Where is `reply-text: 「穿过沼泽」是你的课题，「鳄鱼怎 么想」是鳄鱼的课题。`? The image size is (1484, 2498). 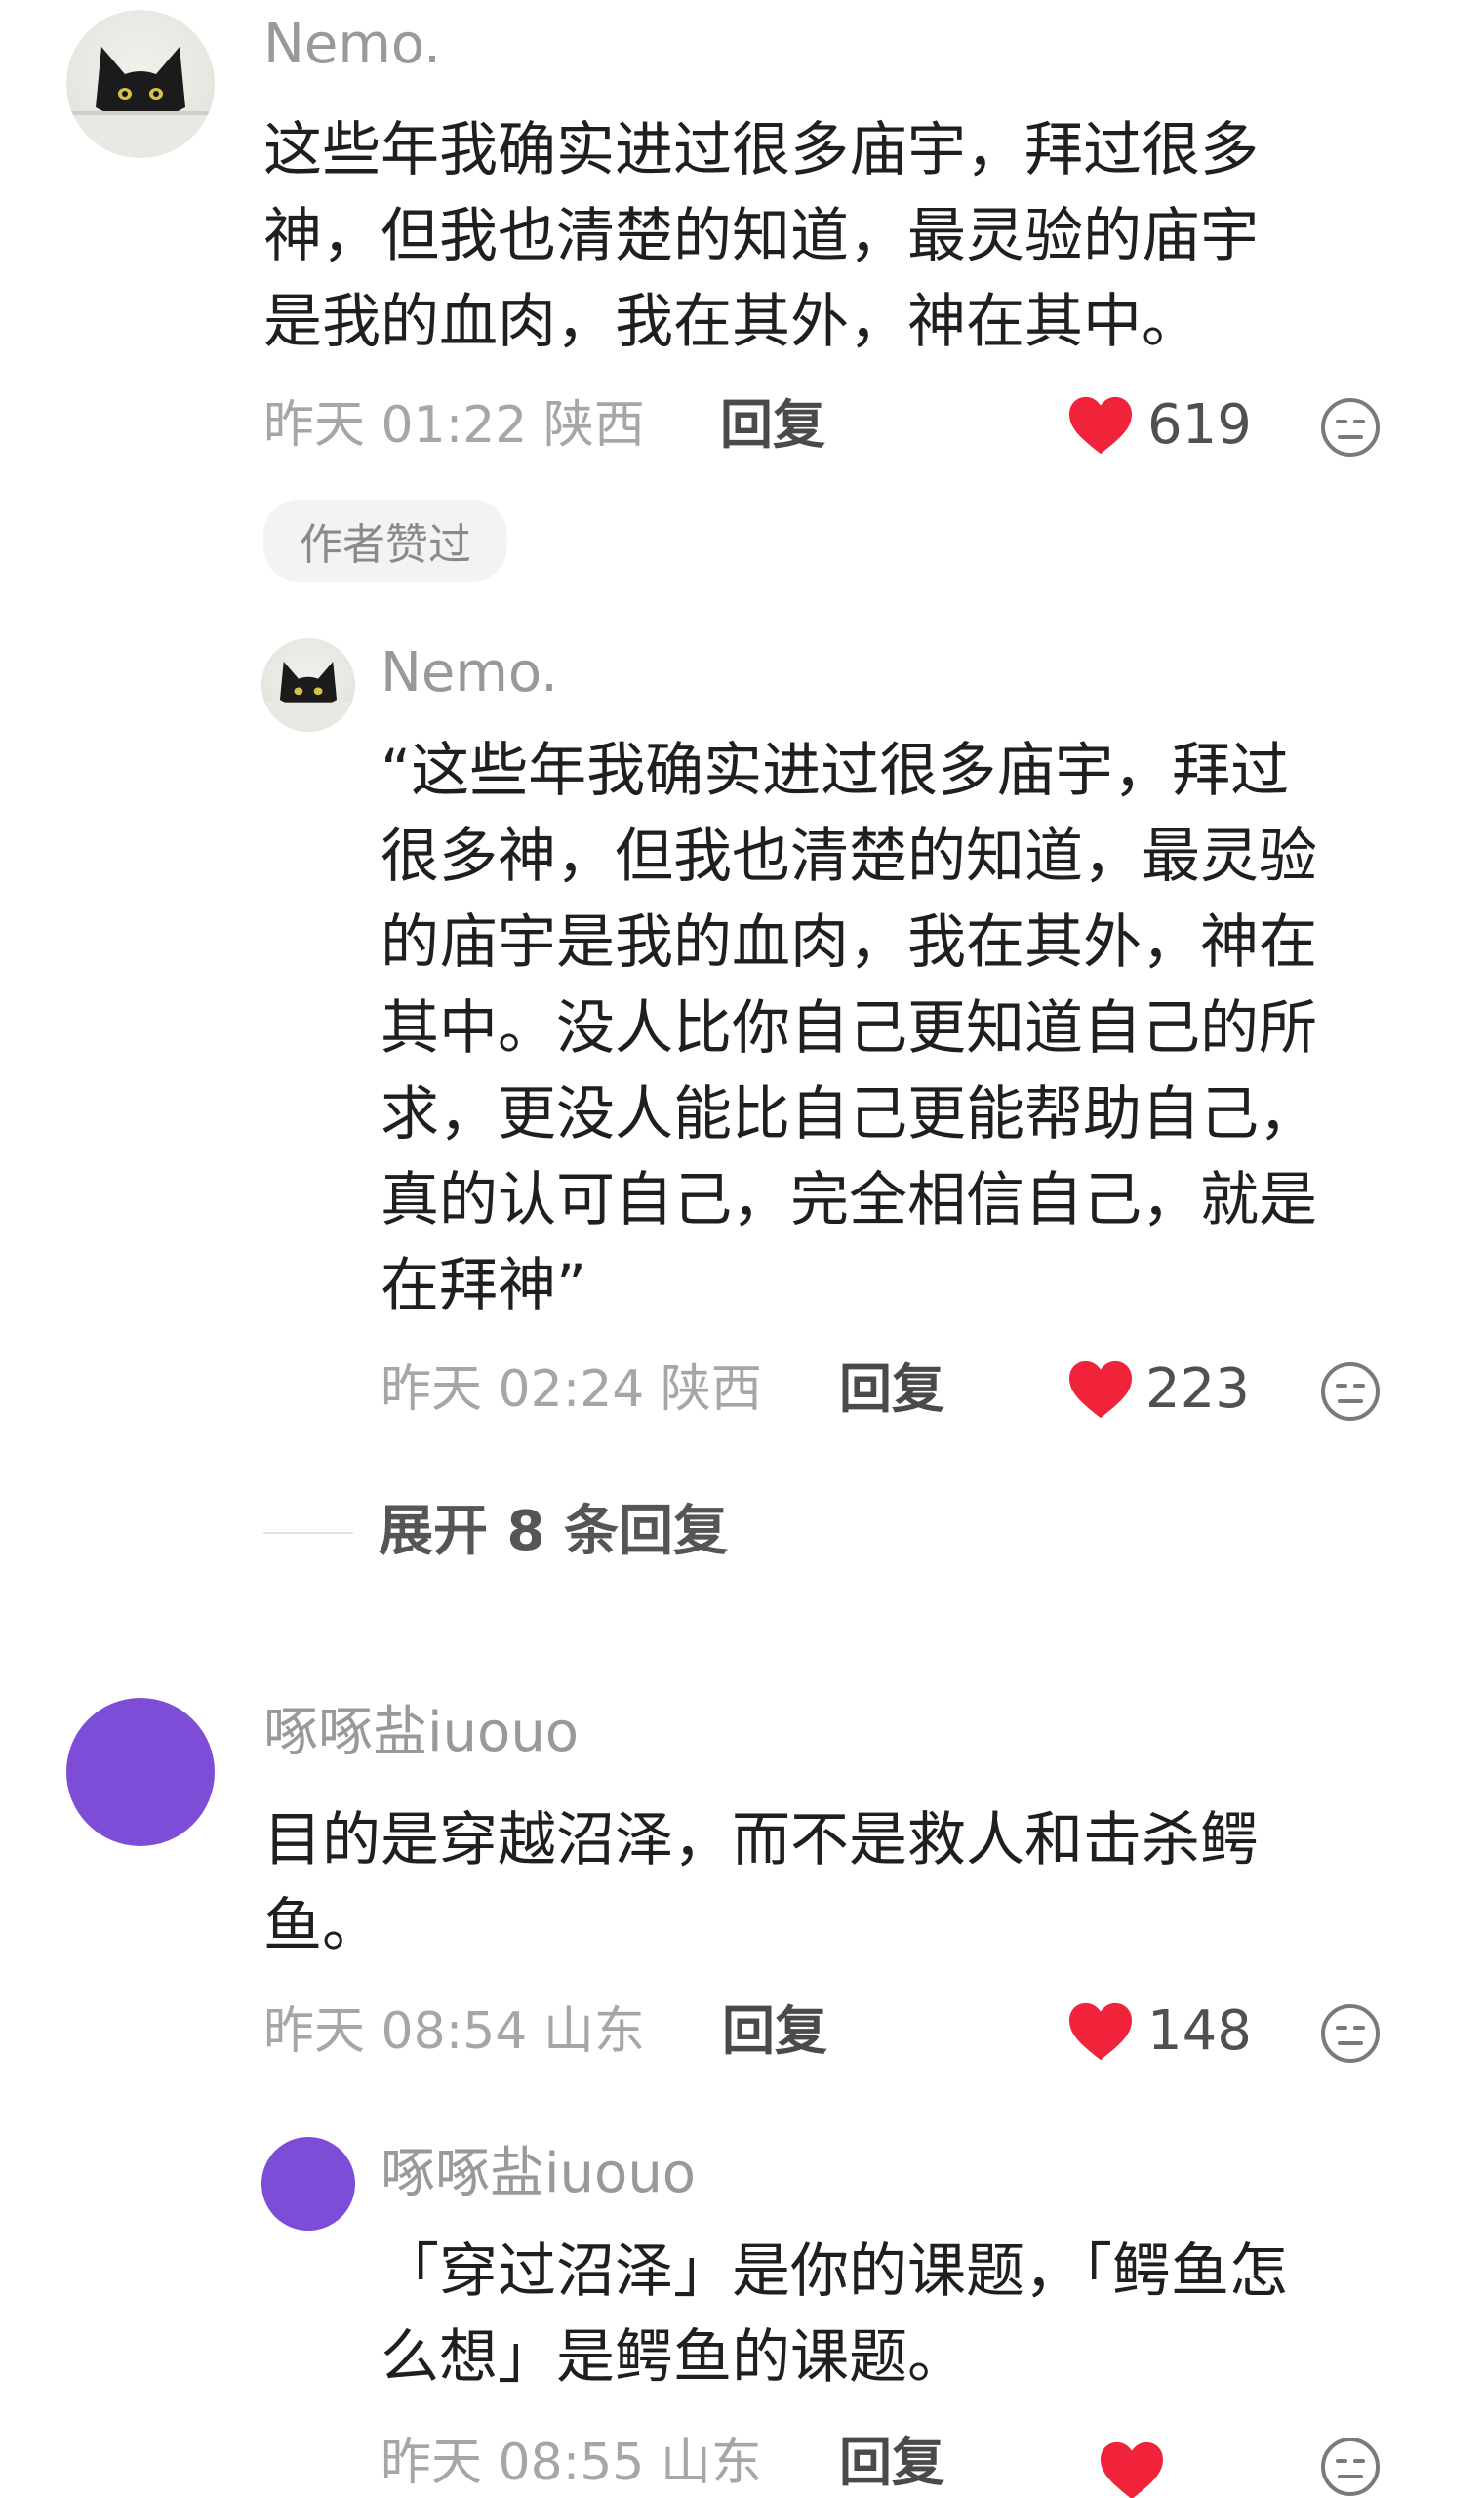 reply-text: 「穿过沼泽」是你的课题，「鳄鱼怎 么想」是鳄鱼的课题。 is located at coordinates (834, 2314).